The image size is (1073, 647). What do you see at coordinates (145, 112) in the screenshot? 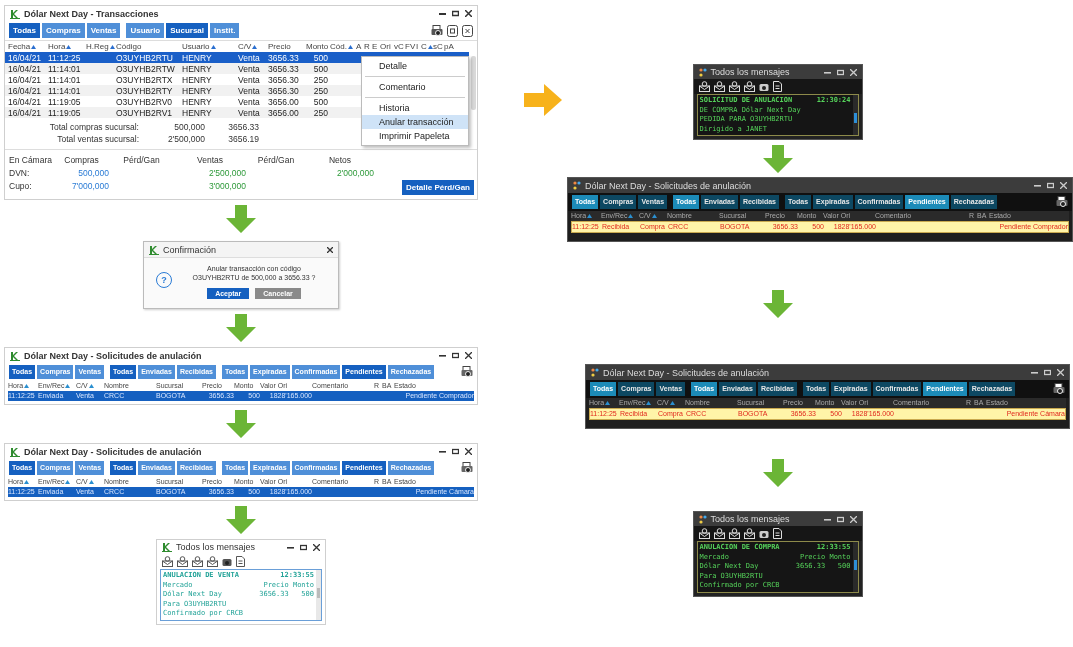
I see `code-cell-text: O3UYHB2RV1` at bounding box center [145, 112].